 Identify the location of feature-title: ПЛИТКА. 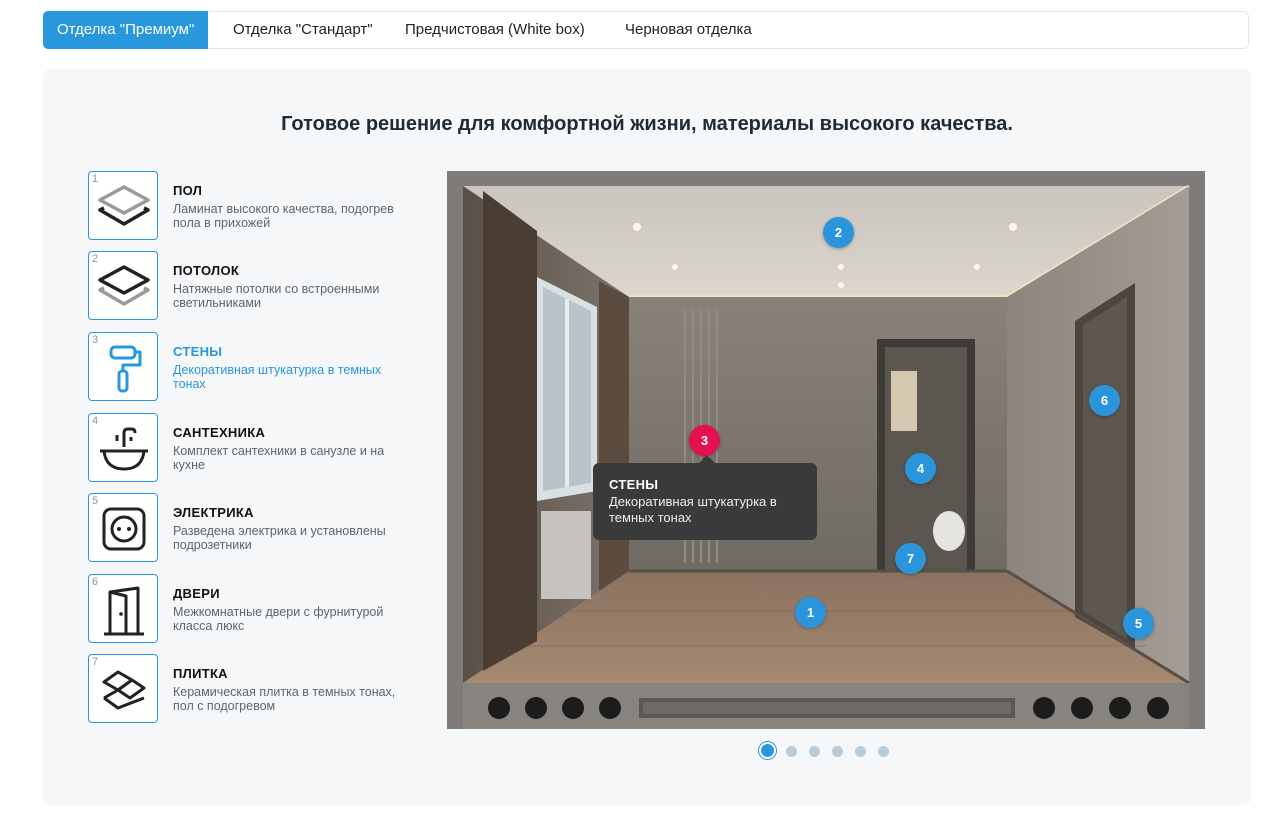
(200, 673).